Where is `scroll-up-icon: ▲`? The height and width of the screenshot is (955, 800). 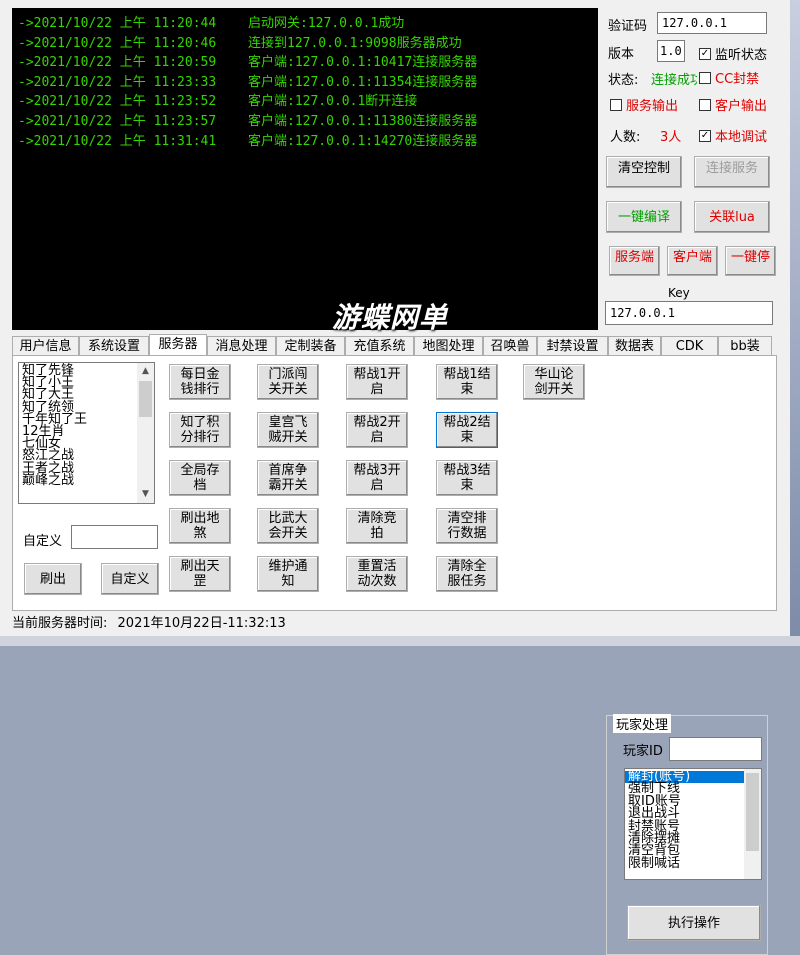
scroll-up-icon: ▲ is located at coordinates (145, 371).